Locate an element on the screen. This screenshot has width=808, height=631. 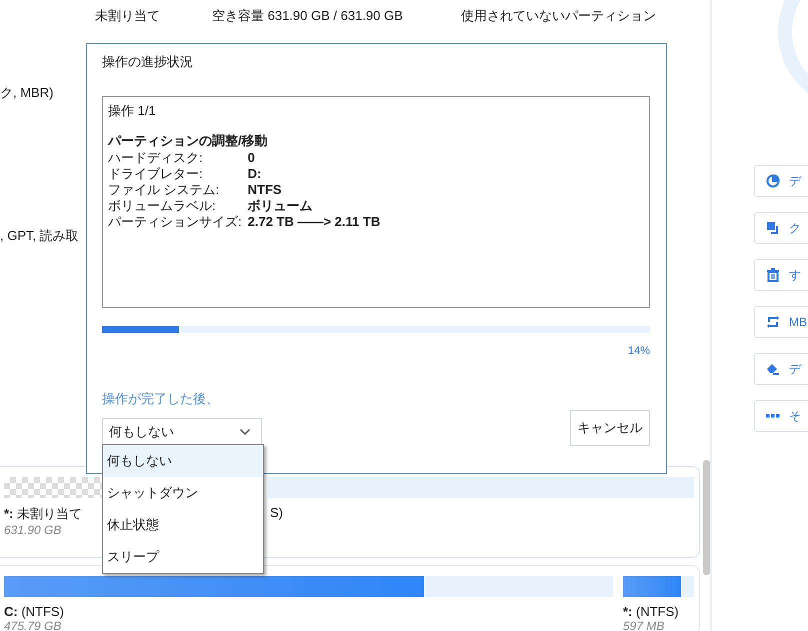
field-label: ファイル システム: is located at coordinates (164, 190).